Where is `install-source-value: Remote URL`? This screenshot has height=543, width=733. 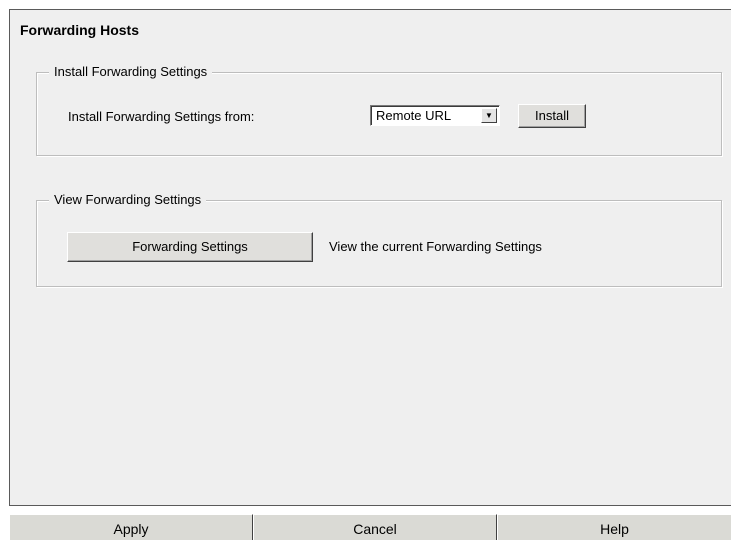
install-source-value: Remote URL is located at coordinates (414, 115).